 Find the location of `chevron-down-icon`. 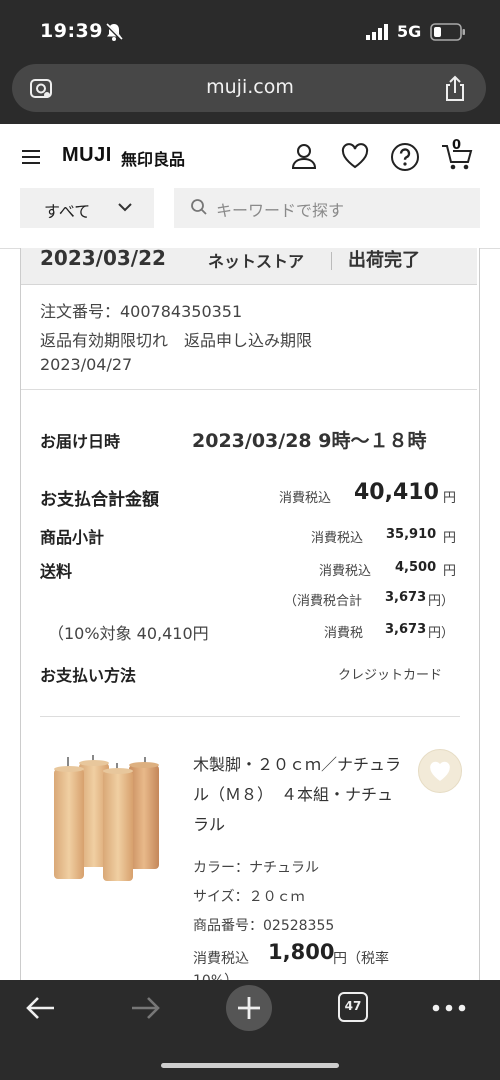

chevron-down-icon is located at coordinates (125, 207).